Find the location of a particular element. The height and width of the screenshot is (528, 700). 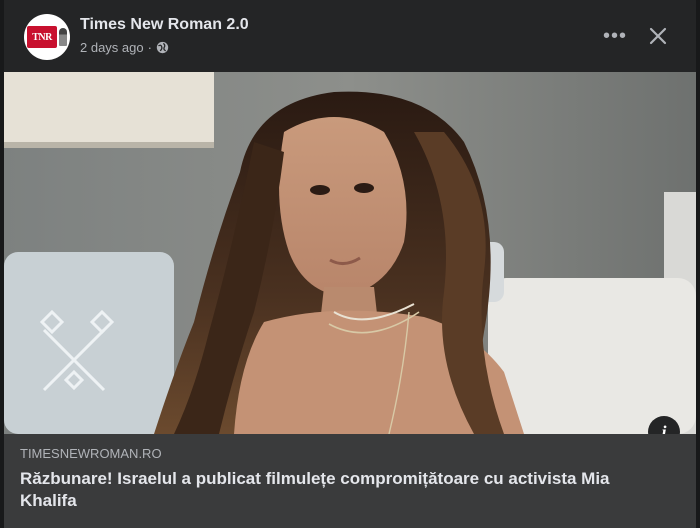

logo-figure-icon is located at coordinates (63, 37).